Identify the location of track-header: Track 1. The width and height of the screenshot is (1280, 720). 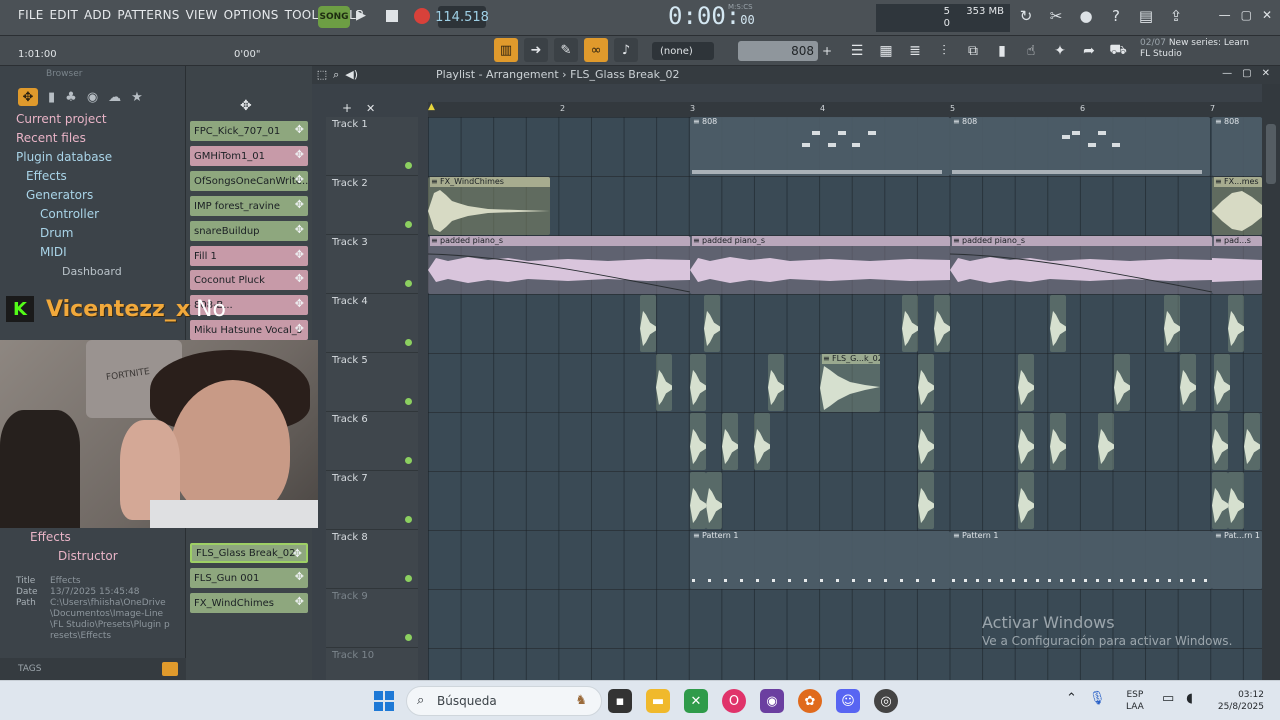
(372, 146).